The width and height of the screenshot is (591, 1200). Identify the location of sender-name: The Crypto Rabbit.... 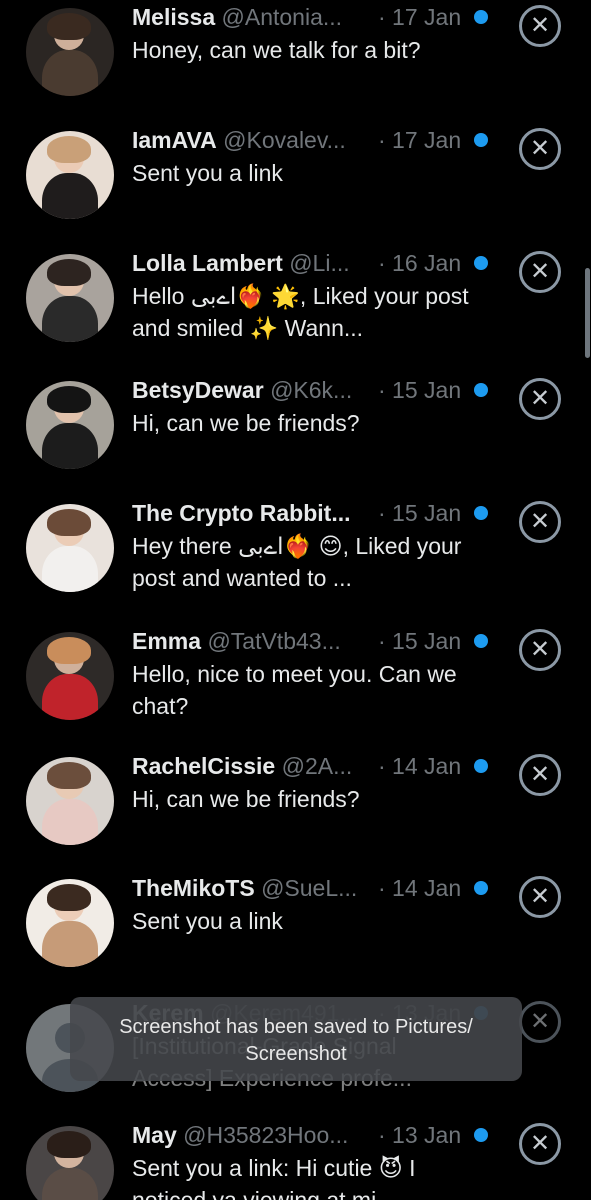
(241, 513).